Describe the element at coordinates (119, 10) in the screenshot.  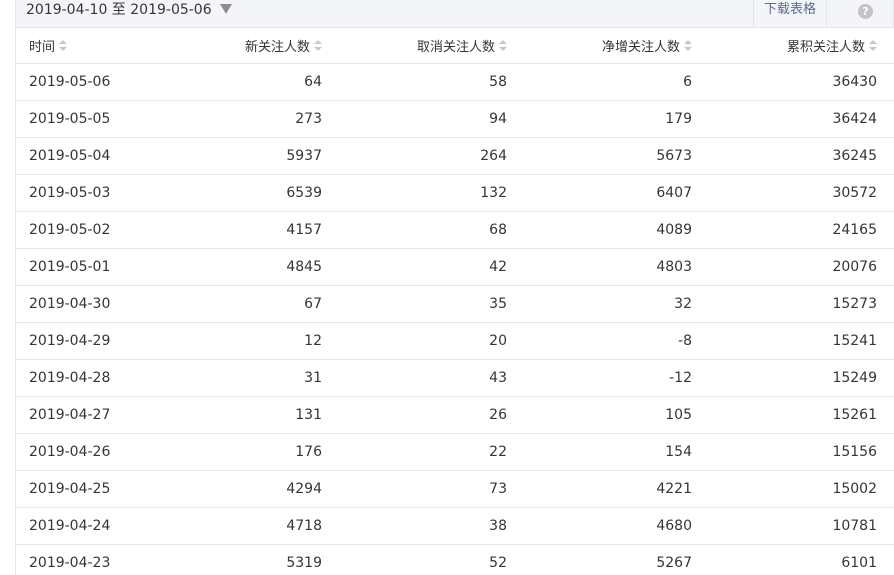
I see `date-range-text: 2019-04-10 至 2019-05-06` at that location.